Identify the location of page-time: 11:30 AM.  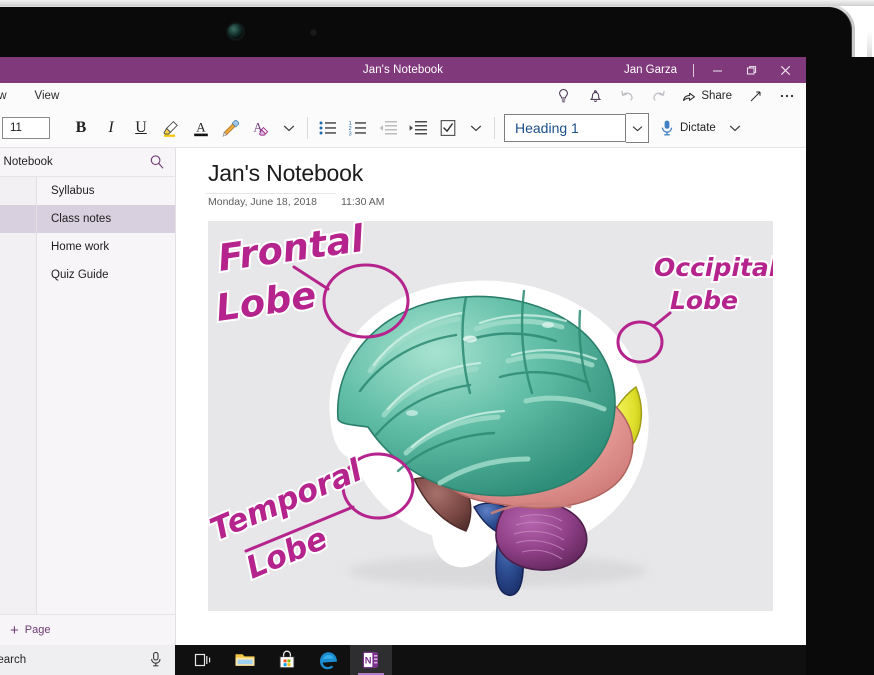
(362, 202).